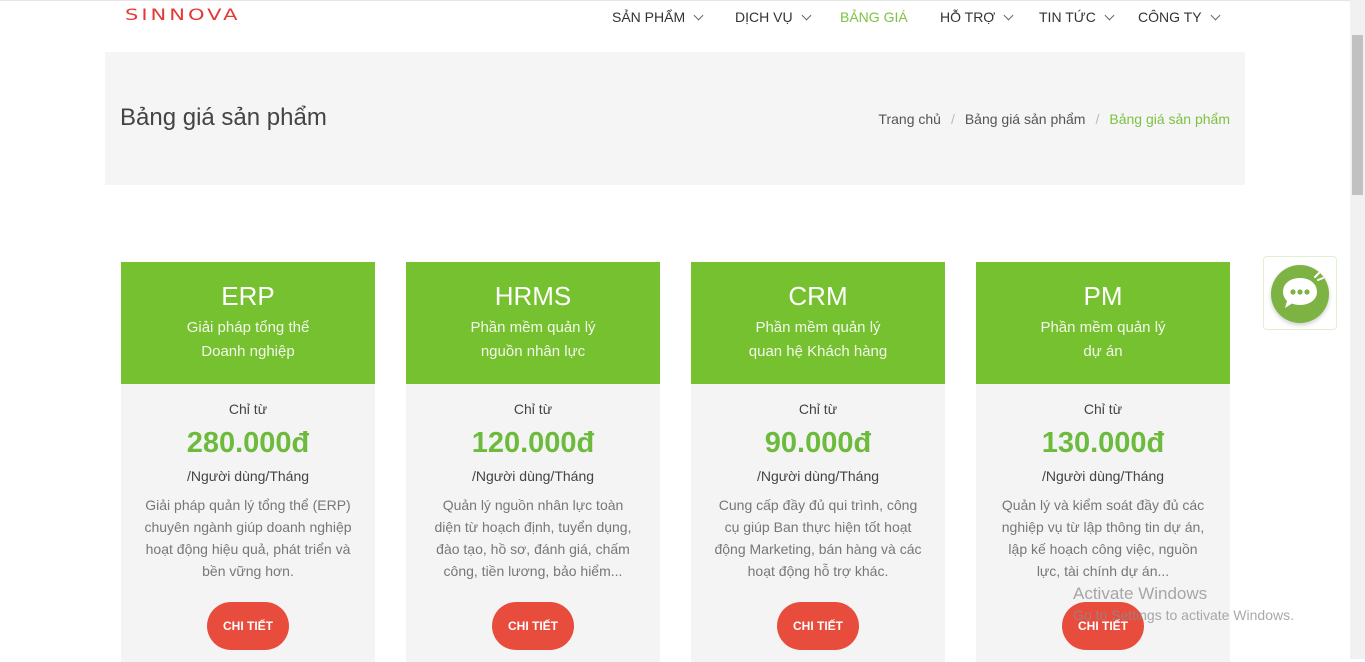 The height and width of the screenshot is (662, 1365). Describe the element at coordinates (1357, 115) in the screenshot. I see `scrollbar-thumb` at that location.